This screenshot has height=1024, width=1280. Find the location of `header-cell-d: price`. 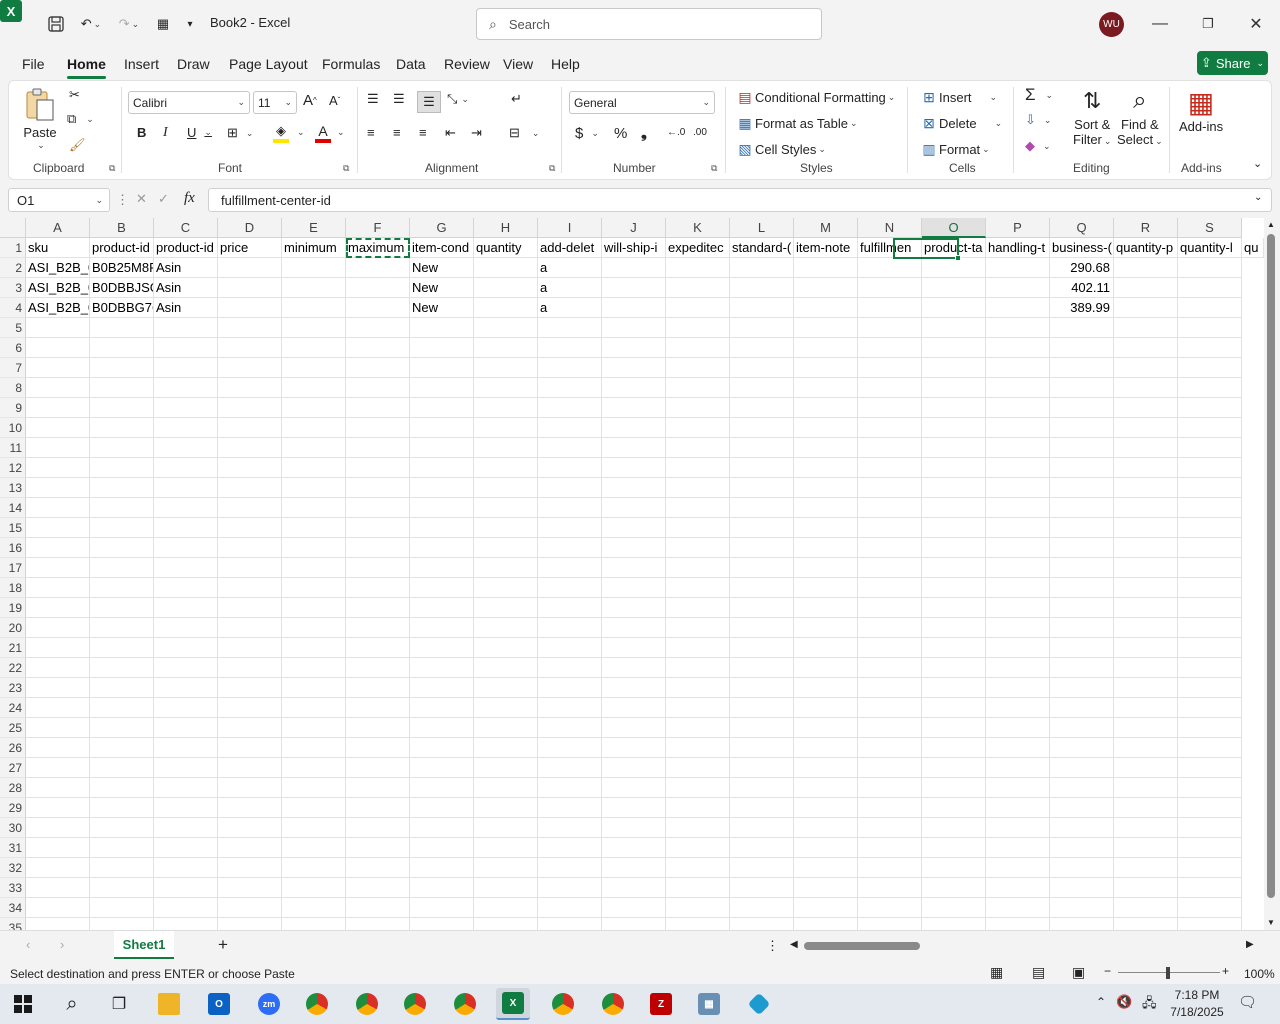

header-cell-d: price is located at coordinates (250, 248).